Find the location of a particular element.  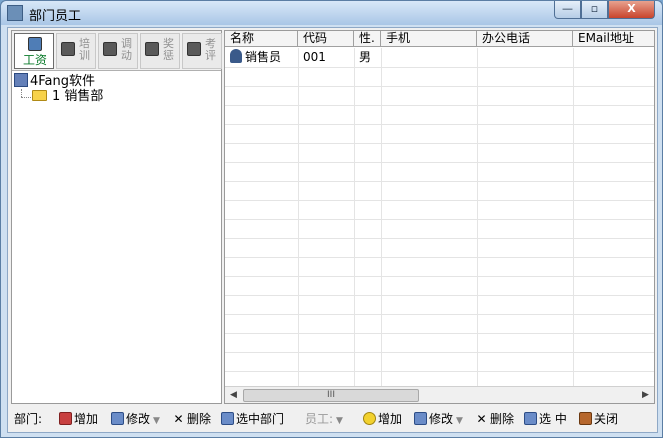

salary-button: 工资 is located at coordinates (34, 51).